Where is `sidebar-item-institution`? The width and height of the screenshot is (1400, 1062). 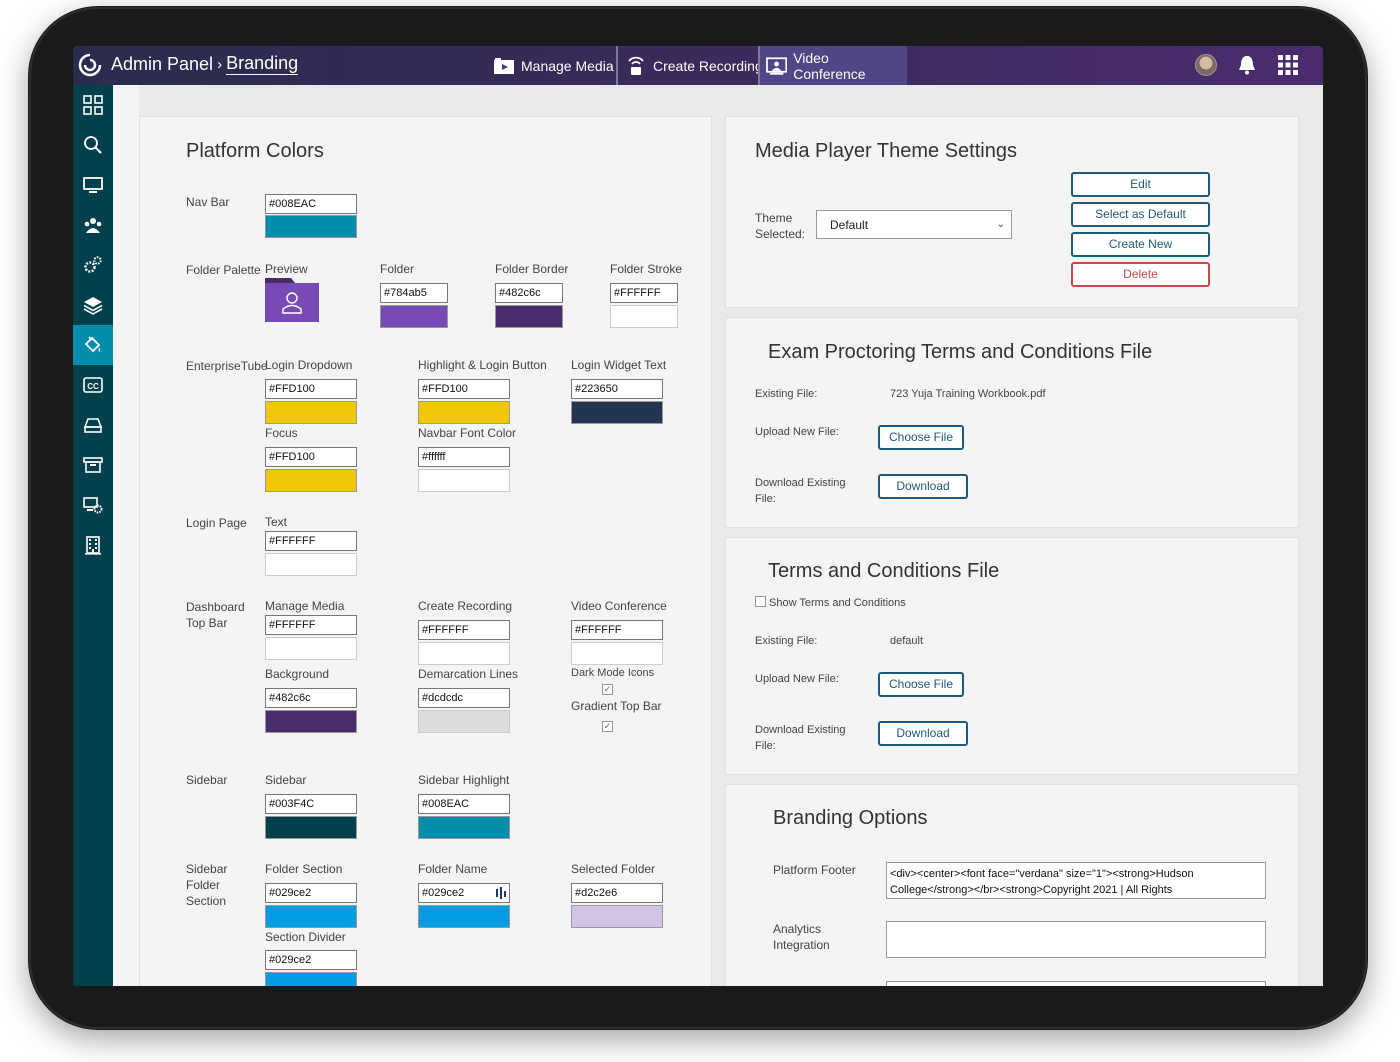
sidebar-item-institution is located at coordinates (93, 545).